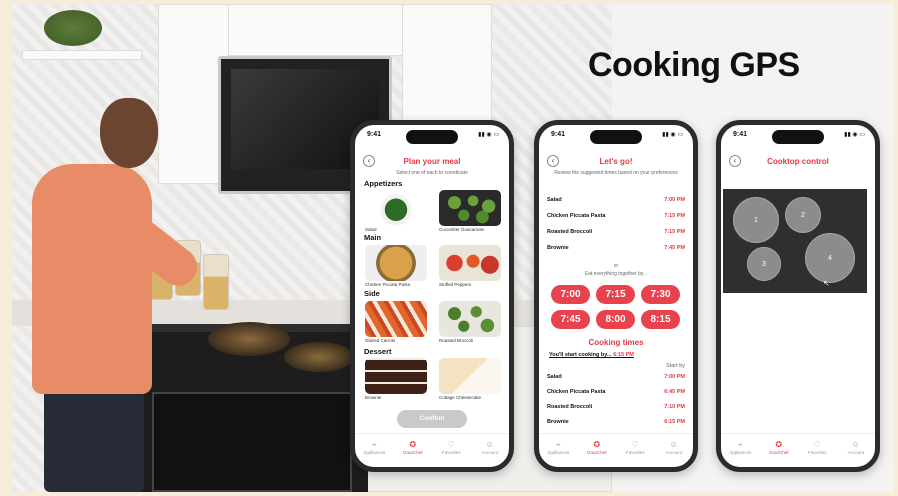  I want to click on time-pill: 7:30, so click(660, 294).